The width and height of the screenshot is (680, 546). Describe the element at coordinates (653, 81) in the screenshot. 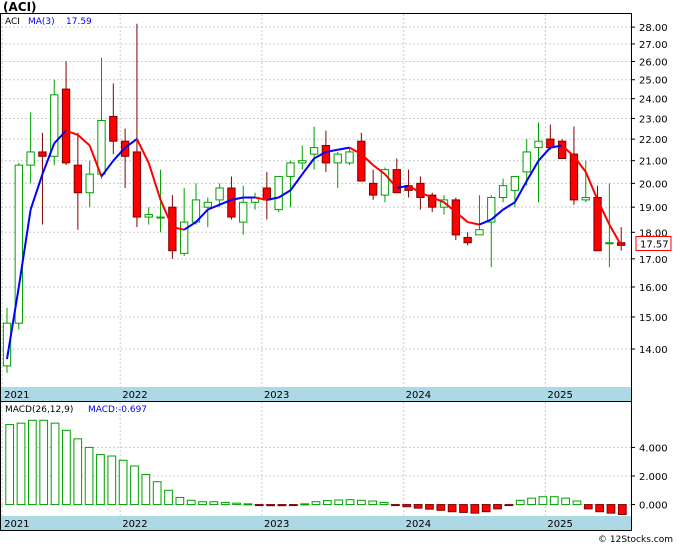

I see `price-y-tick-label: 25.00` at that location.